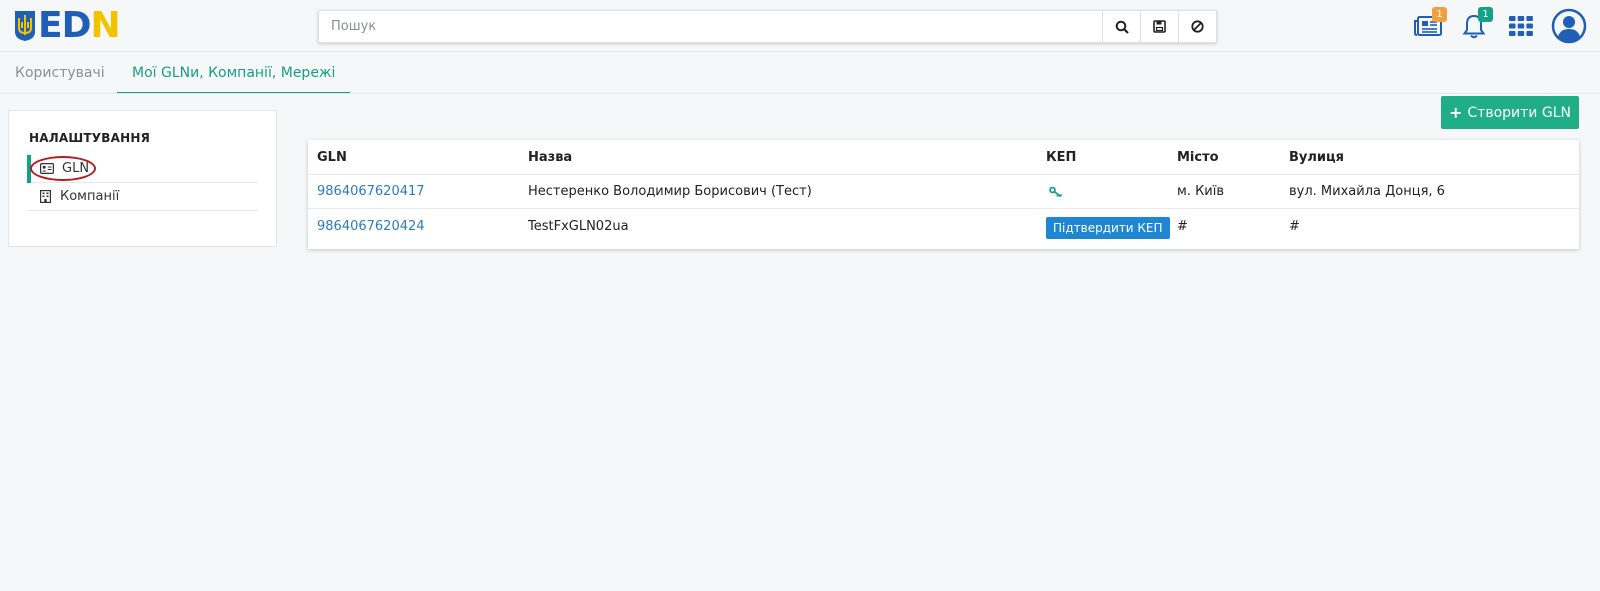 This screenshot has width=1600, height=591. I want to click on city-cell: м. Київ, so click(1201, 191).